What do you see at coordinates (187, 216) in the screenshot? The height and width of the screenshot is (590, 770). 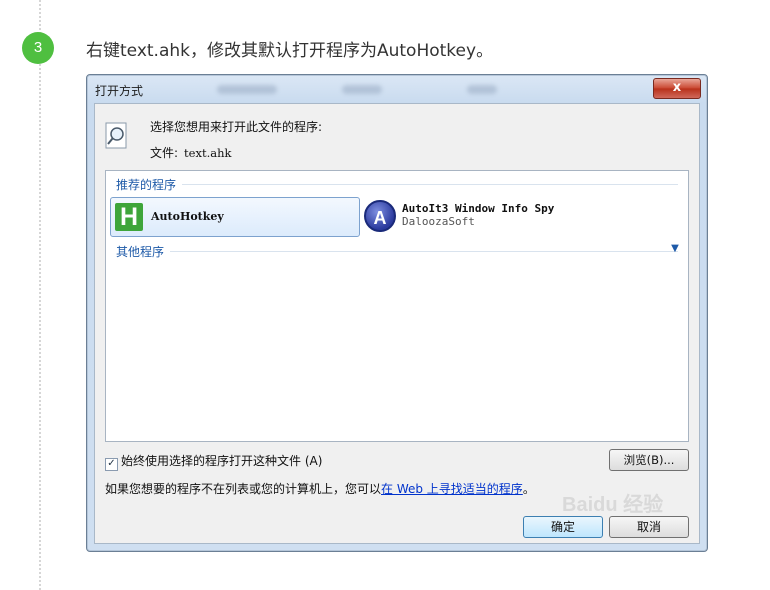 I see `program-name: AutoHotkey` at bounding box center [187, 216].